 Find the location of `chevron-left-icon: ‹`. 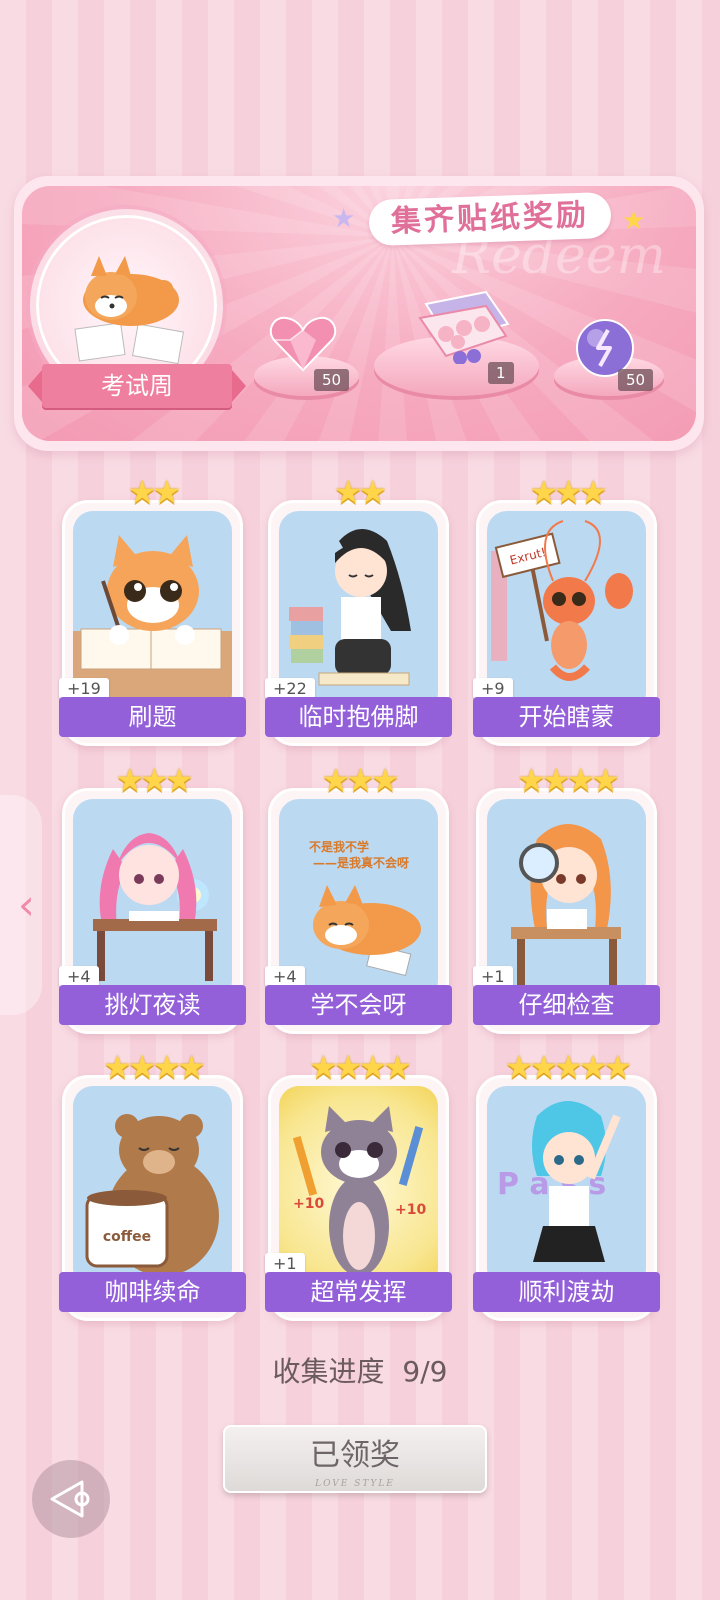

chevron-left-icon: ‹ is located at coordinates (26, 904).